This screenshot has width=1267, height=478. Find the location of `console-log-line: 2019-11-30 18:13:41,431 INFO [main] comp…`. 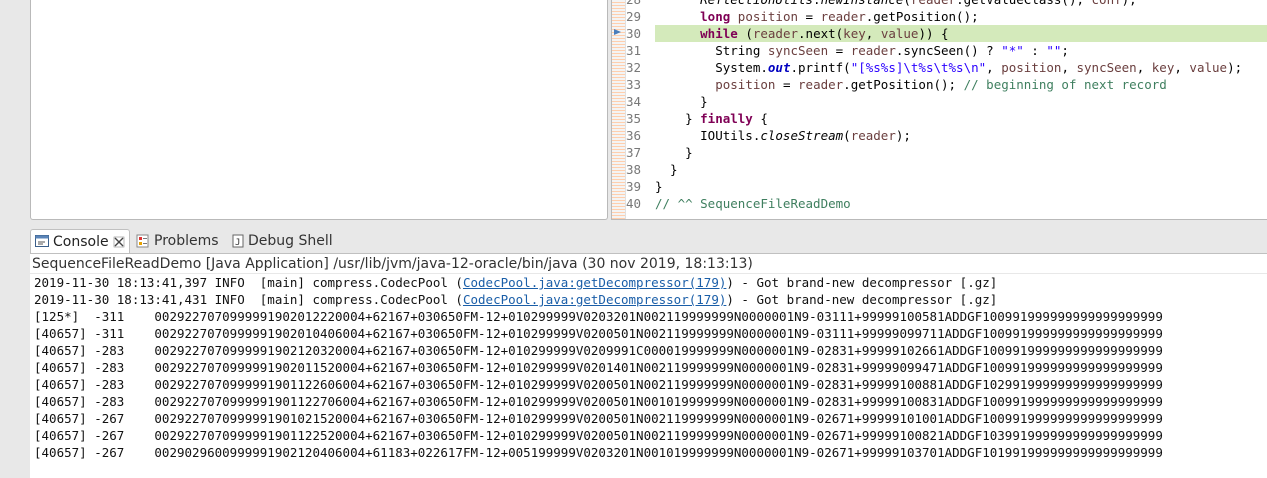

console-log-line: 2019-11-30 18:13:41,431 INFO [main] comp… is located at coordinates (515, 299).